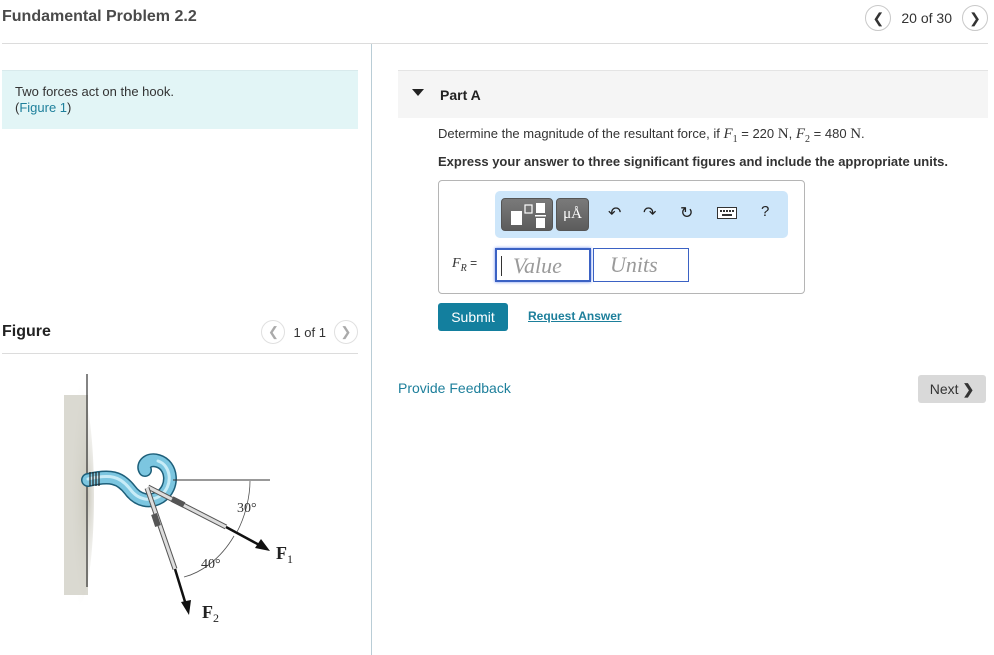 This screenshot has width=994, height=655. I want to click on f2-label: F2, so click(210, 613).